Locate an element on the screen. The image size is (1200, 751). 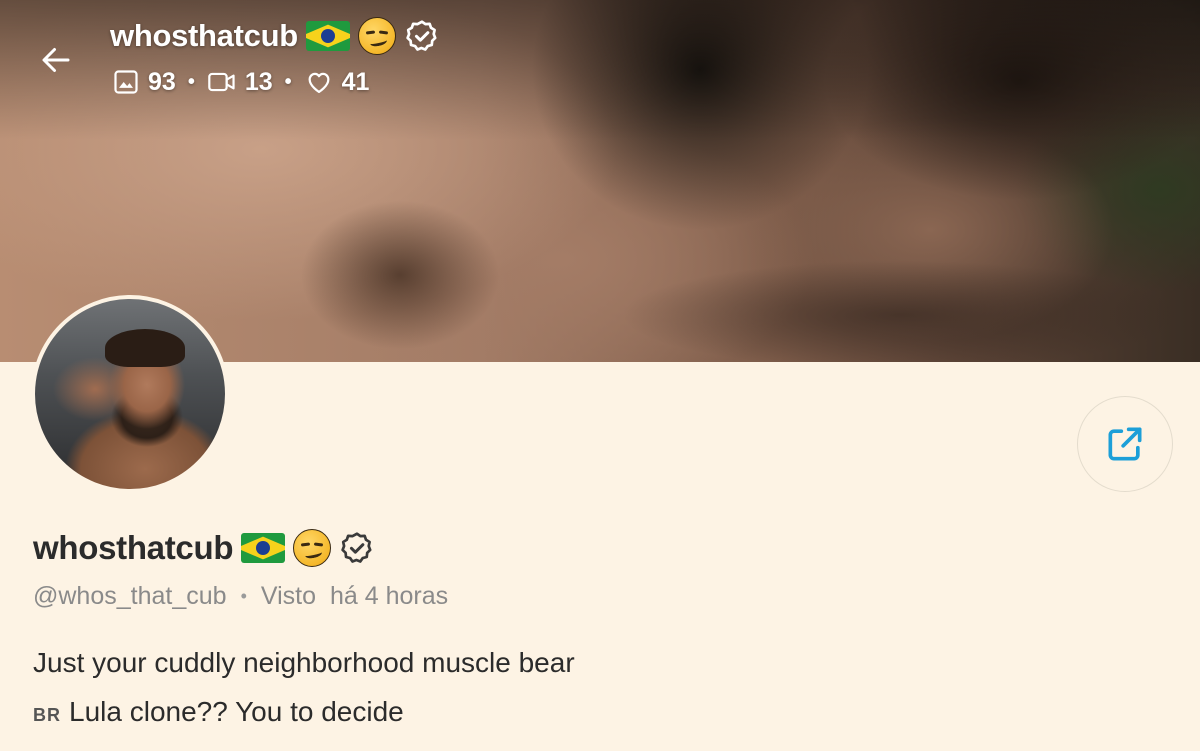
profile-handle: @whos_that_cub is located at coordinates (130, 595).